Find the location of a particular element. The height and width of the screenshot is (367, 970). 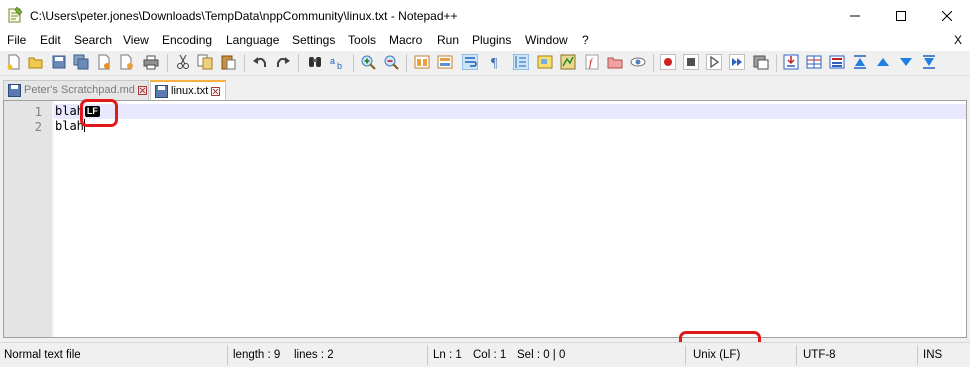

move-down-icon is located at coordinates (906, 62).